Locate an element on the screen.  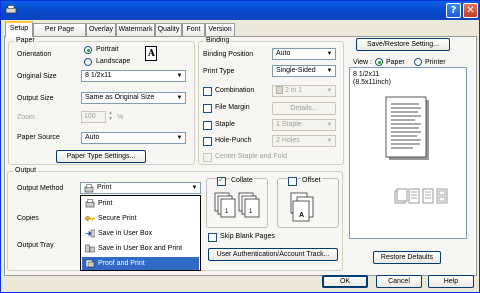
offset-illustration-icon: A is located at coordinates (302, 207).